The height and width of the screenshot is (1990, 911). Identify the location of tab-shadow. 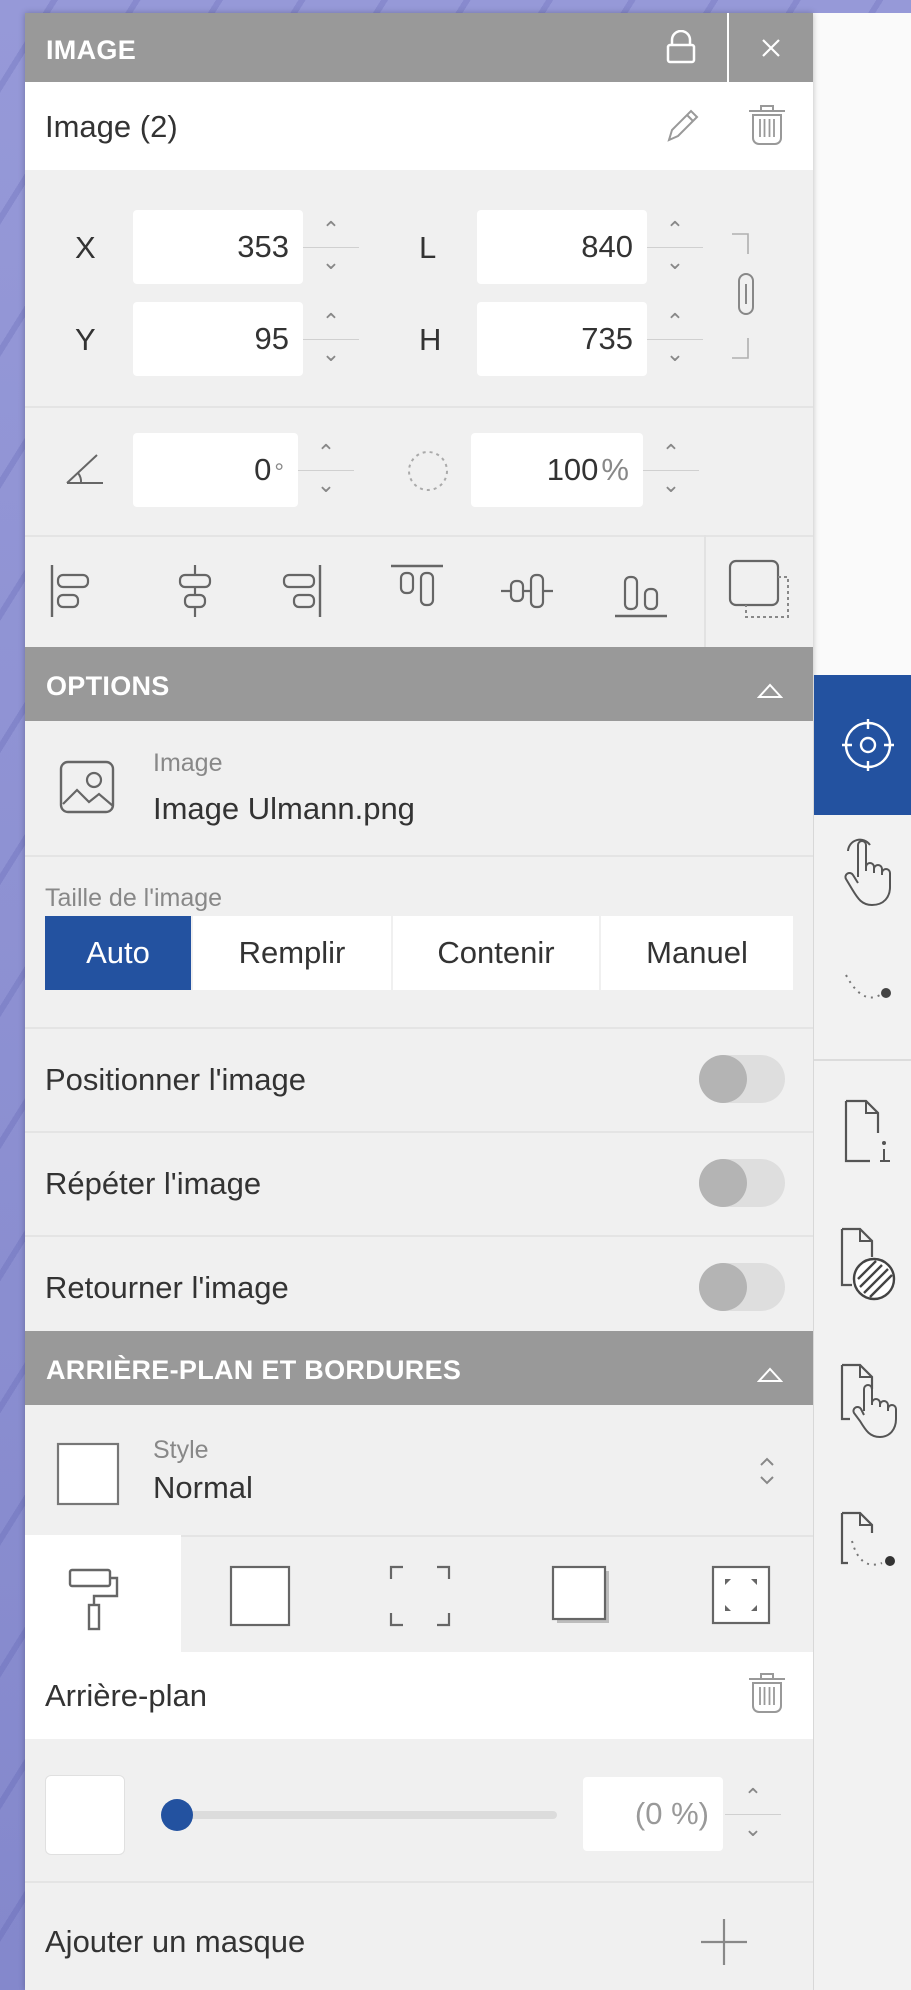
(576, 1593).